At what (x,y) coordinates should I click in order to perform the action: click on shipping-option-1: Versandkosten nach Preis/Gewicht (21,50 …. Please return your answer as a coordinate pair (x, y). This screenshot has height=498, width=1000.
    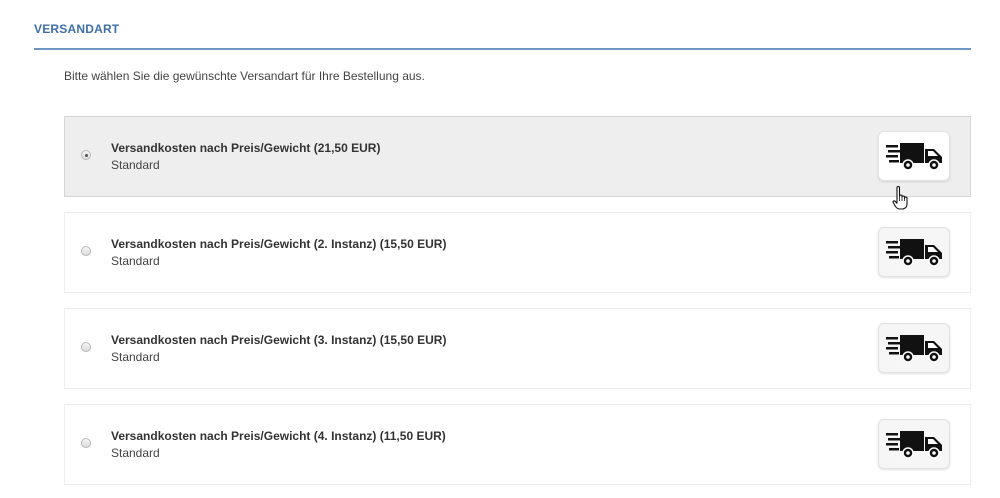
    Looking at the image, I should click on (517, 156).